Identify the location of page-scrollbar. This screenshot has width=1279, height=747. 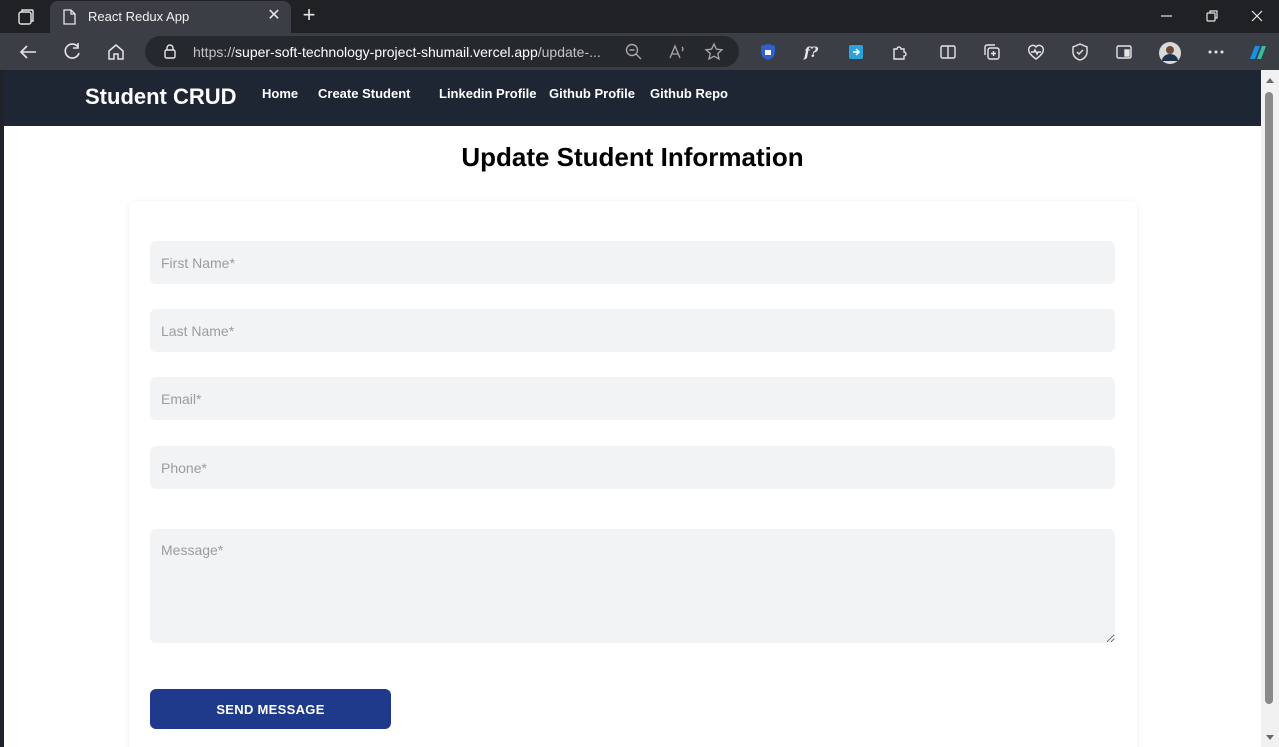
(1270, 408).